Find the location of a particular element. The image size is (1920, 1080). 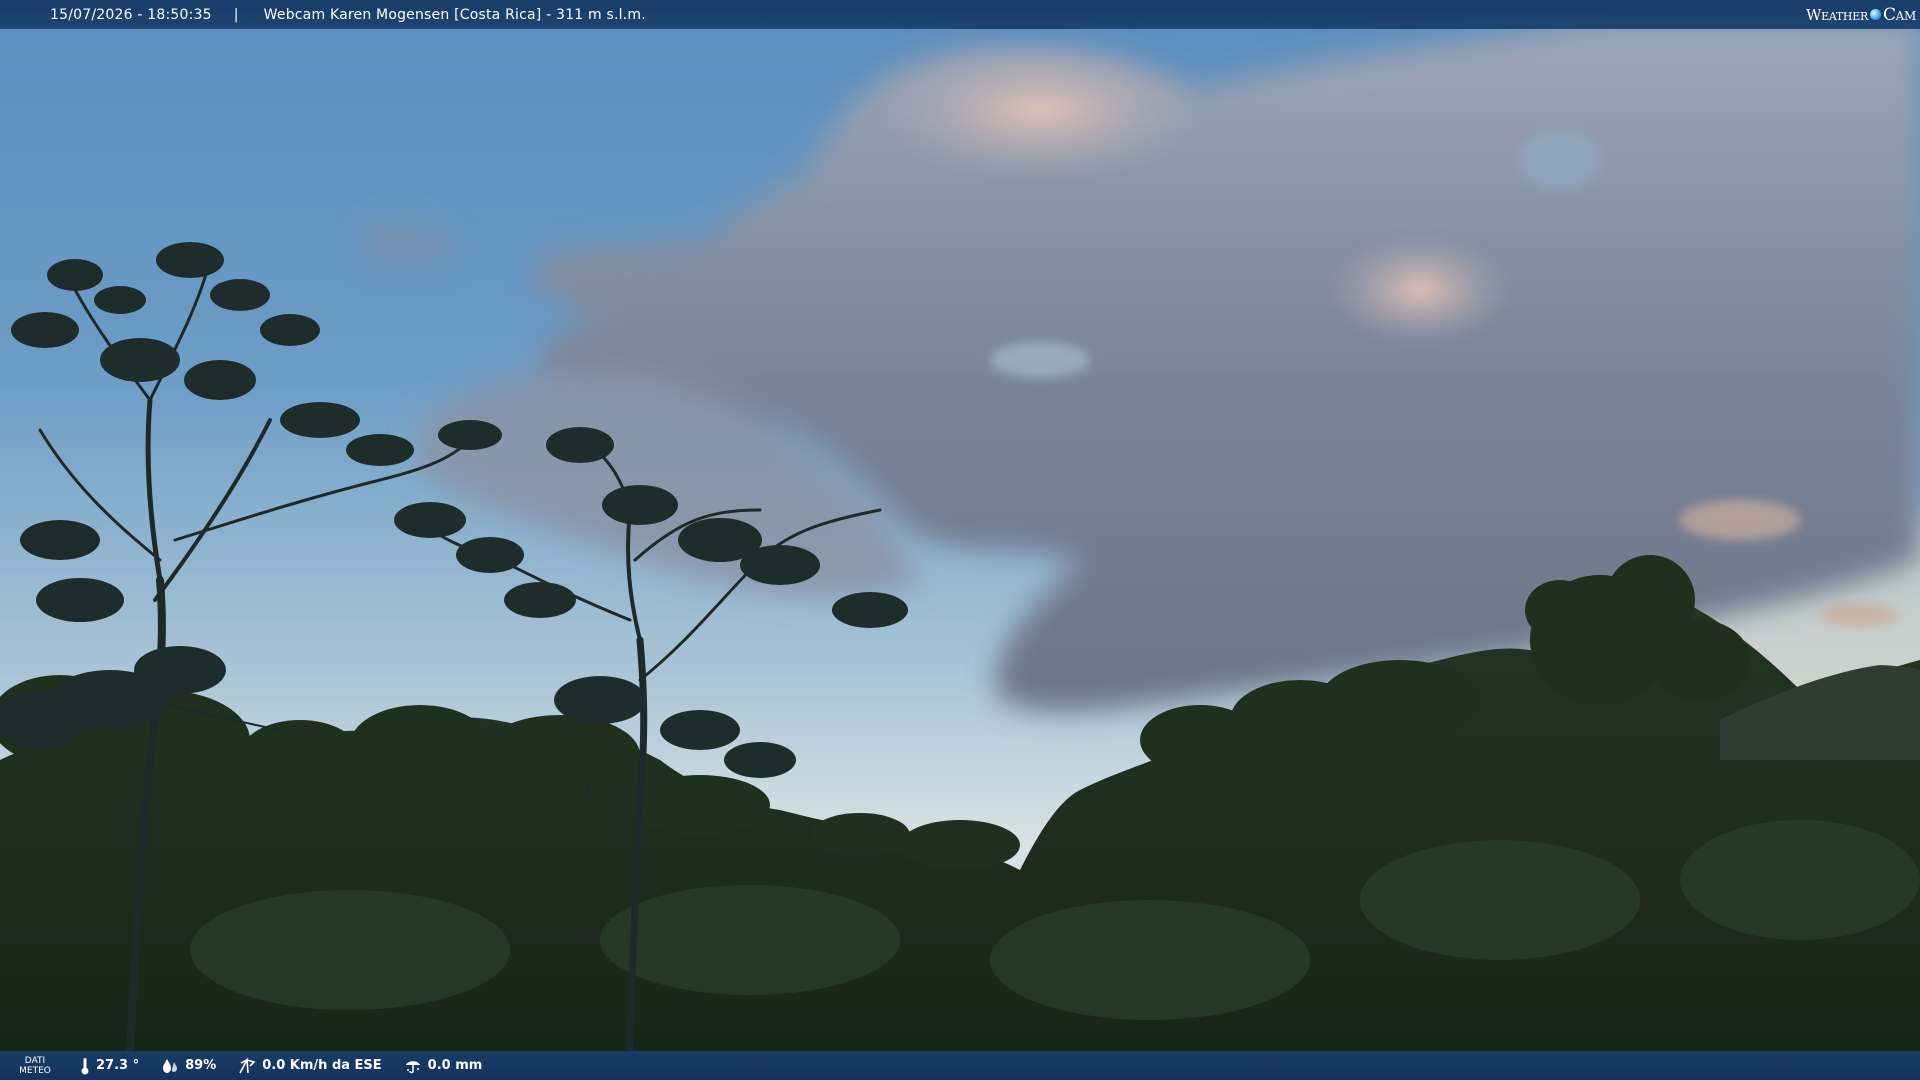

rain-reading: 0.0 mm is located at coordinates (443, 1066).